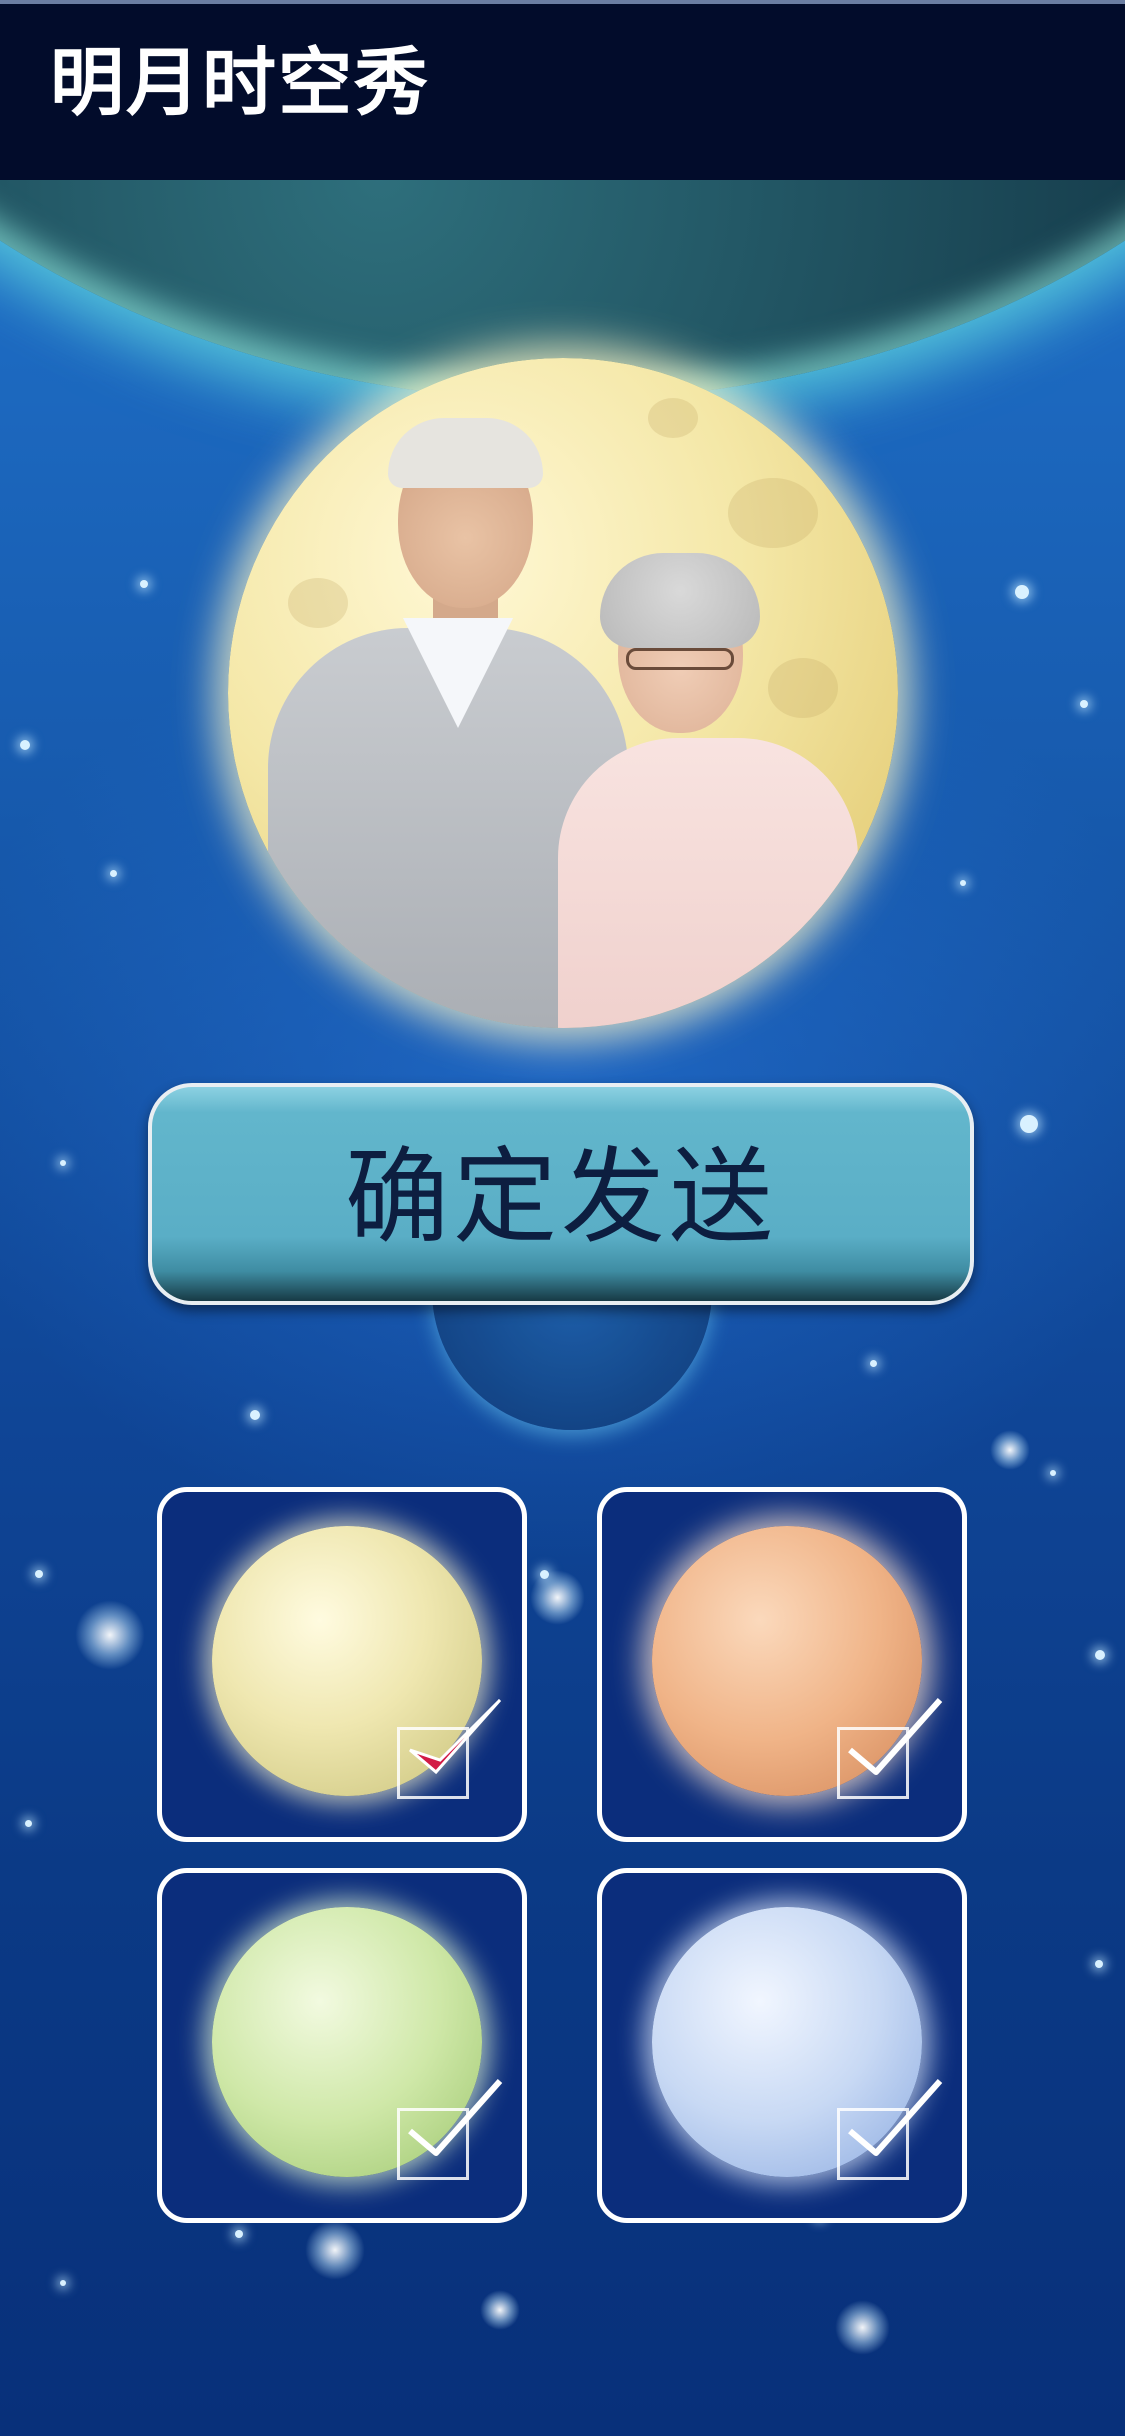  Describe the element at coordinates (680, 659) in the screenshot. I see `glasses` at that location.